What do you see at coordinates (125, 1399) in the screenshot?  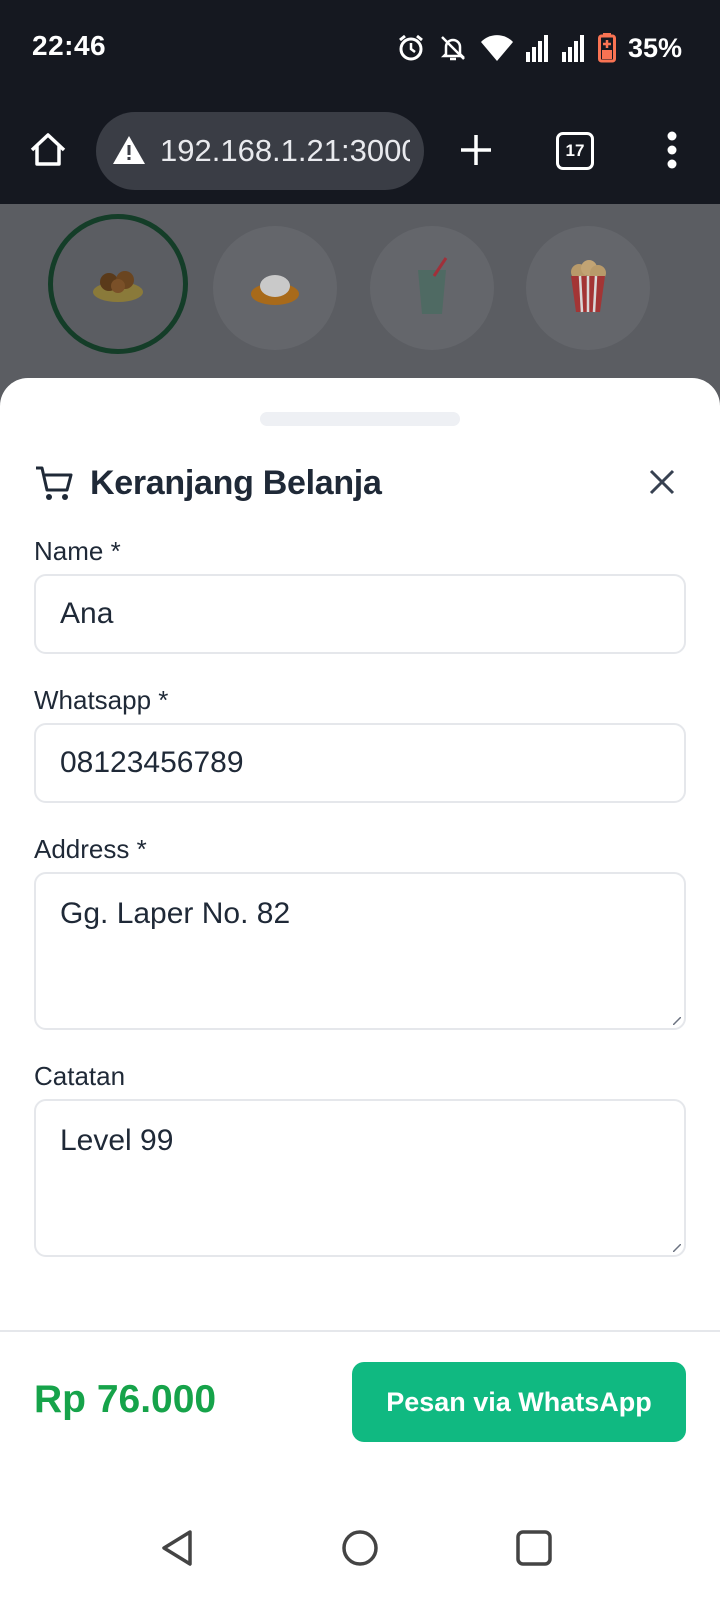 I see `cart-total: Rp 76.000` at bounding box center [125, 1399].